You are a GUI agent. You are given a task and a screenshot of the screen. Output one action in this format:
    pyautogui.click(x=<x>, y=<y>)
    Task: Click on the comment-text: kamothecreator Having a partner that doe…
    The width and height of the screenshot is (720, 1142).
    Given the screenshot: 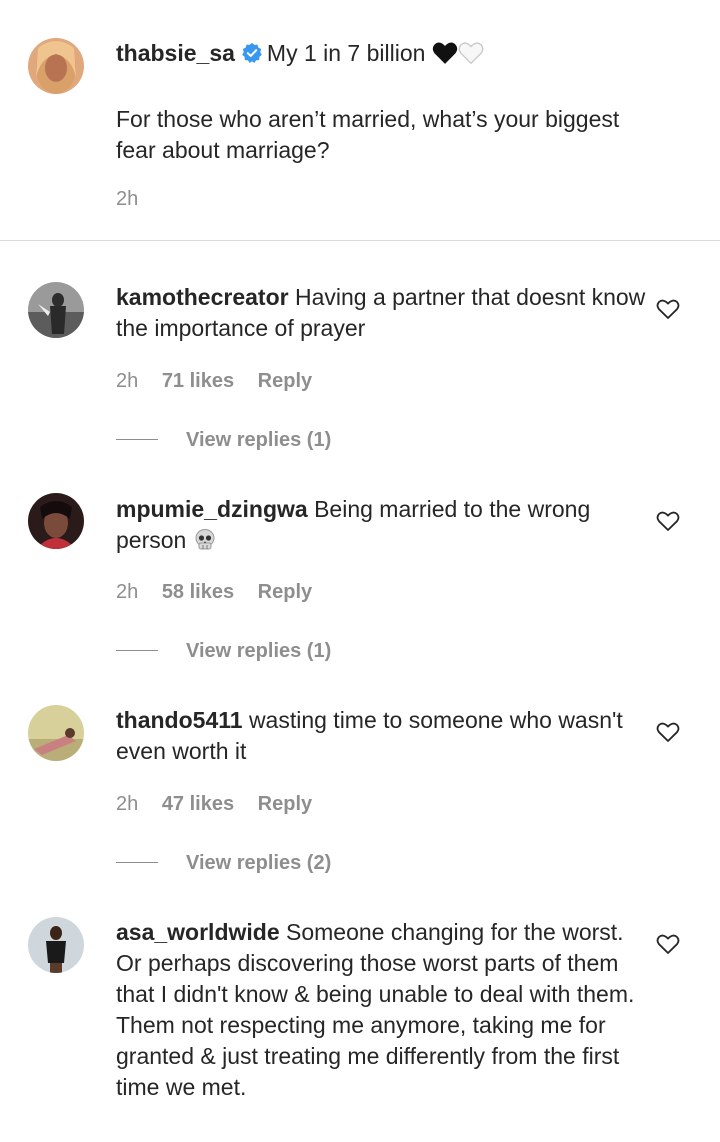 What is the action you would take?
    pyautogui.click(x=381, y=313)
    